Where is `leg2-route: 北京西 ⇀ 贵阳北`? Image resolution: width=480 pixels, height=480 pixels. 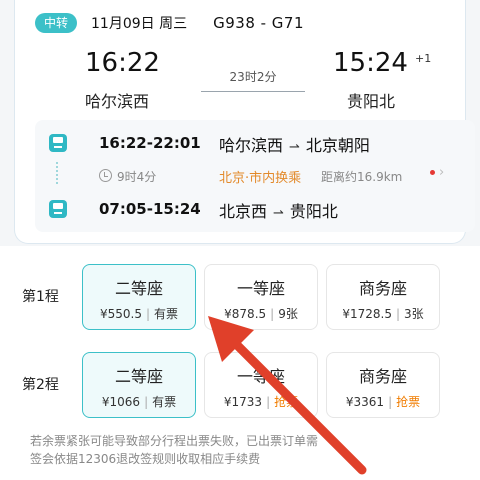 leg2-route: 北京西 ⇀ 贵阳北 is located at coordinates (278, 210).